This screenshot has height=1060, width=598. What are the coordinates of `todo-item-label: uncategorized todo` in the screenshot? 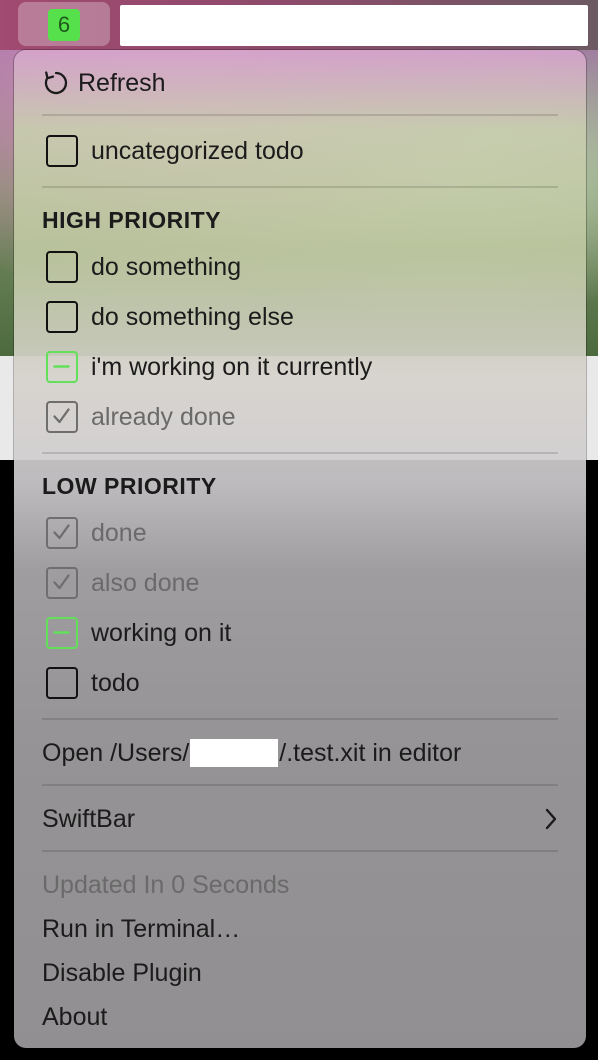 It's located at (197, 150).